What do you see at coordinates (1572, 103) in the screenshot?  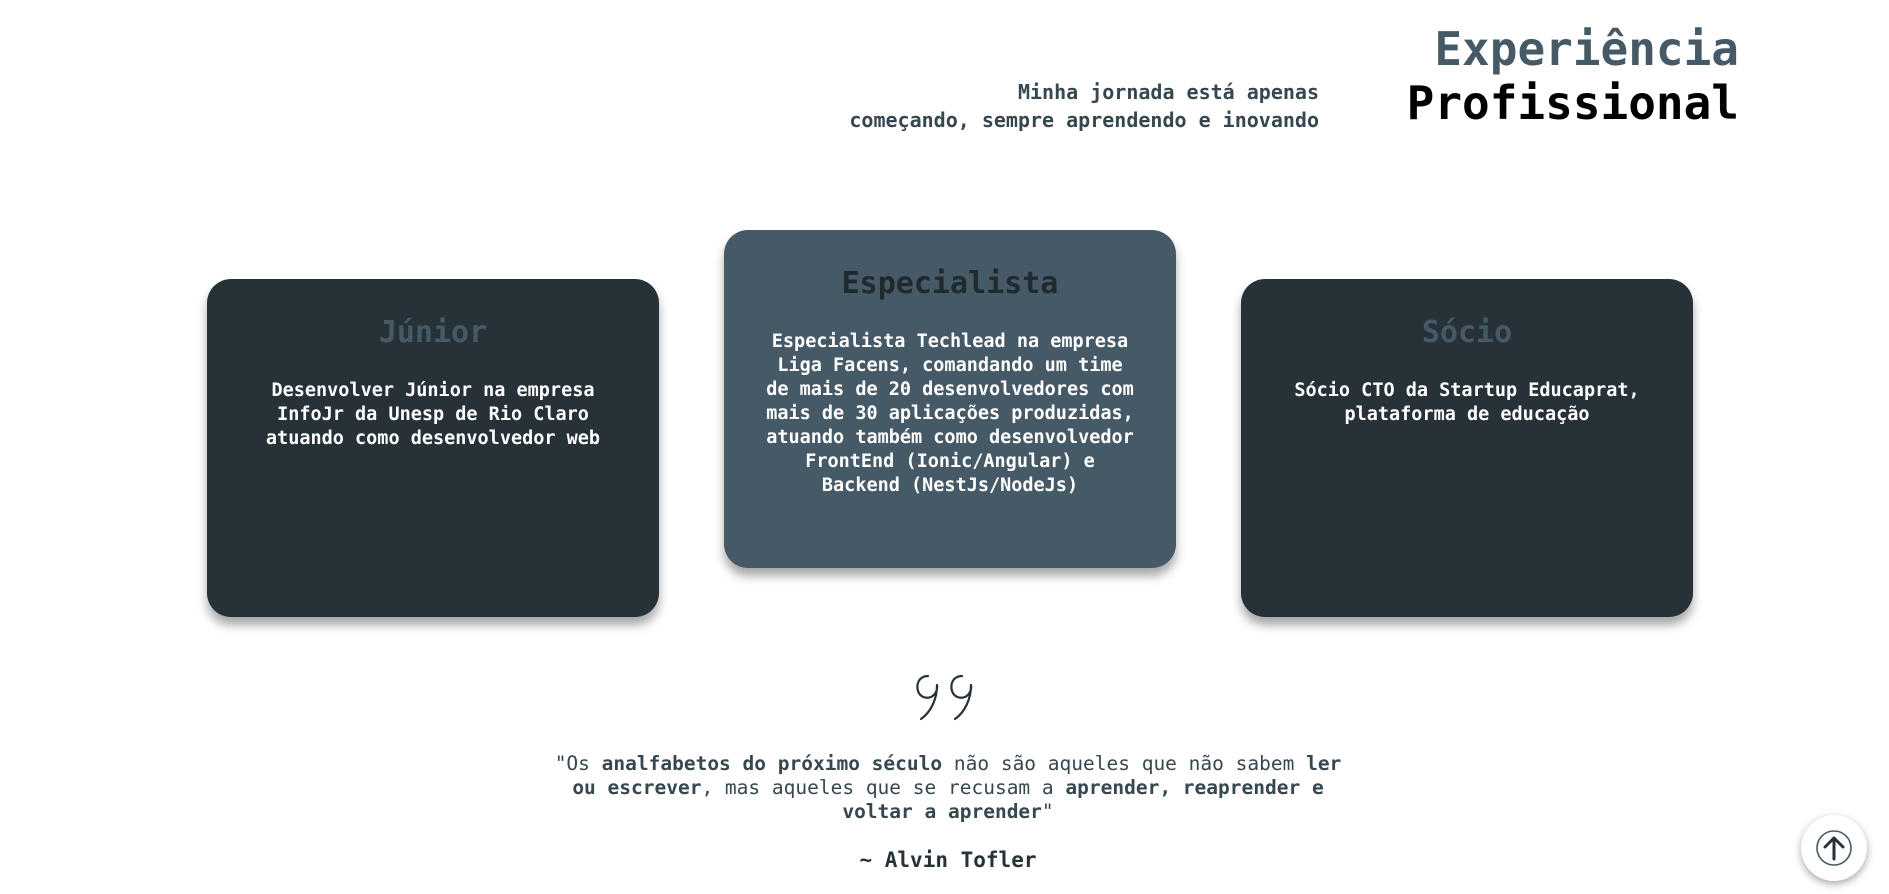 I see `section-title-line2: Profissional` at bounding box center [1572, 103].